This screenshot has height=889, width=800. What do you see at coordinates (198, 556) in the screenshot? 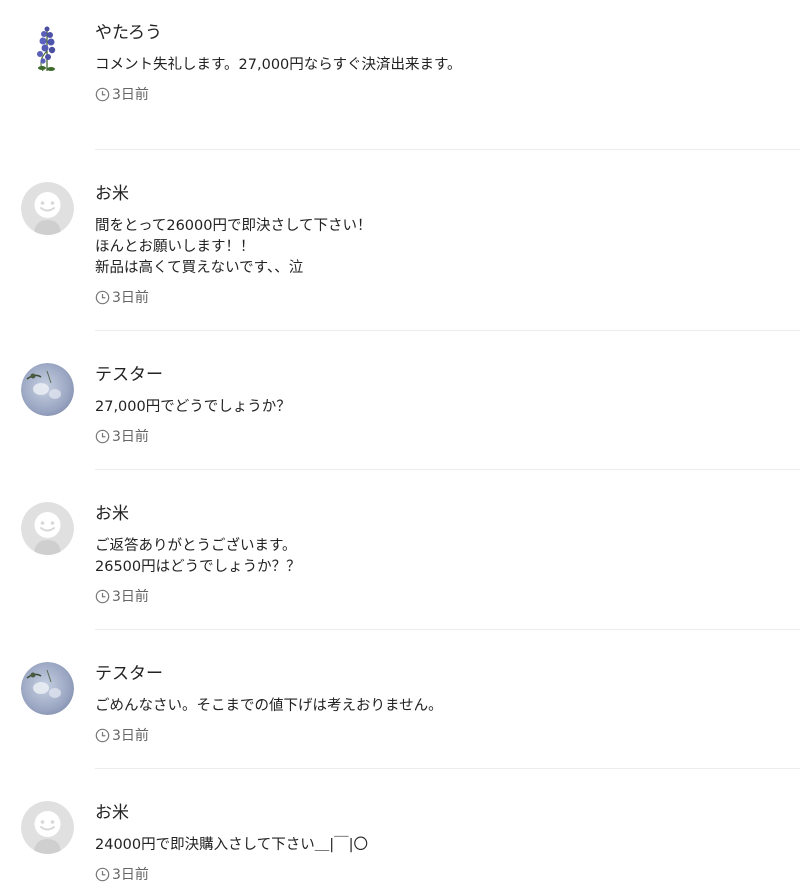
I see `comment-text: ご返答ありがとうございます。 26500円はどうでしょうか？？` at bounding box center [198, 556].